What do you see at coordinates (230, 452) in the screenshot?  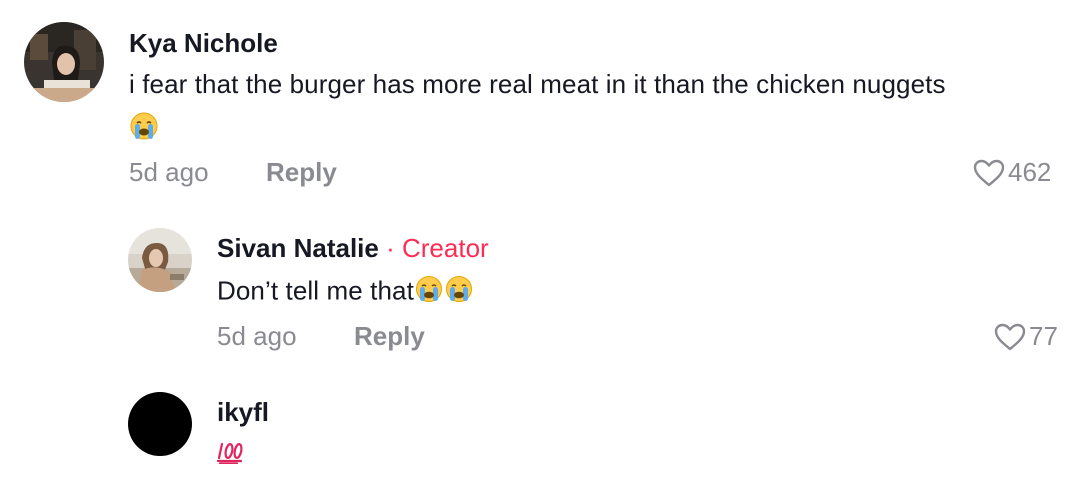 I see `hundred-points-emoji` at bounding box center [230, 452].